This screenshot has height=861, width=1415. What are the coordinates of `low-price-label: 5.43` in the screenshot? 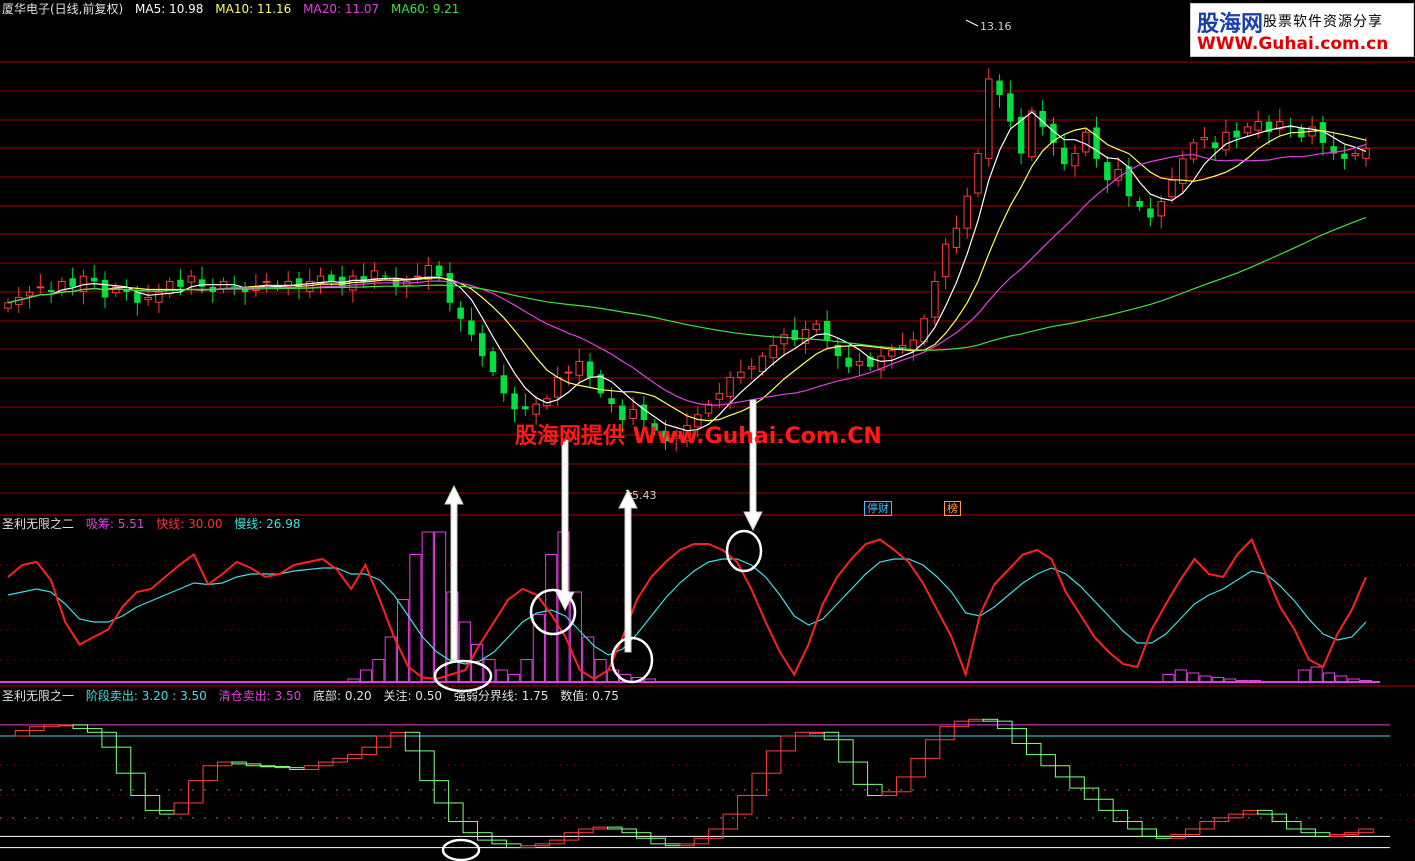 It's located at (644, 495).